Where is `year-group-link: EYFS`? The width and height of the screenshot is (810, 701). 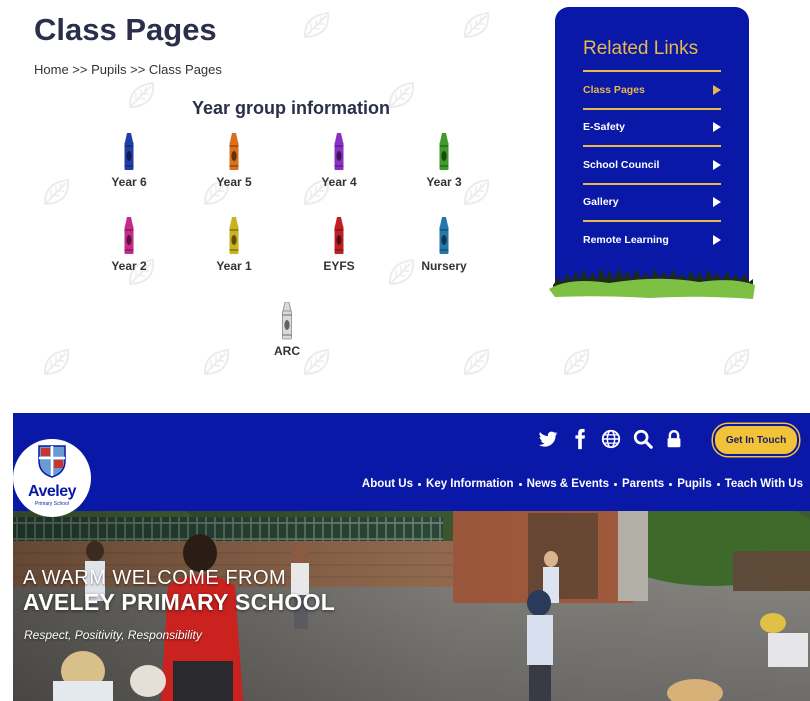
year-group-link: EYFS is located at coordinates (339, 245).